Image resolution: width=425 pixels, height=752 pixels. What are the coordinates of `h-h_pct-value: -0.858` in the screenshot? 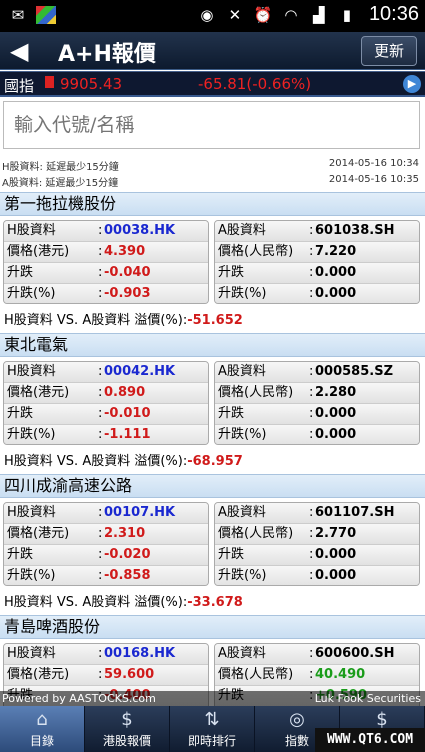 It's located at (127, 575).